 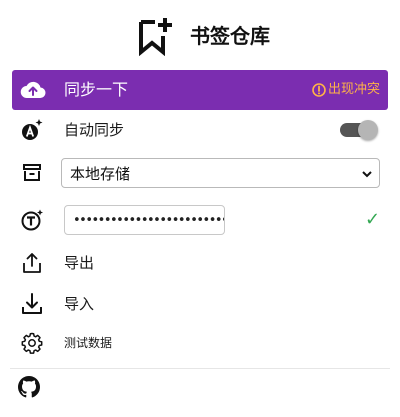 What do you see at coordinates (319, 90) in the screenshot?
I see `alert-circle-icon` at bounding box center [319, 90].